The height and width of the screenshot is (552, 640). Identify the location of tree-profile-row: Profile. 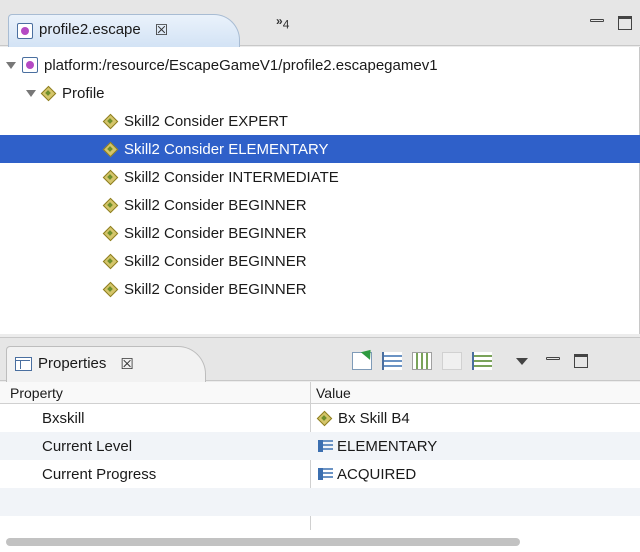
(320, 93).